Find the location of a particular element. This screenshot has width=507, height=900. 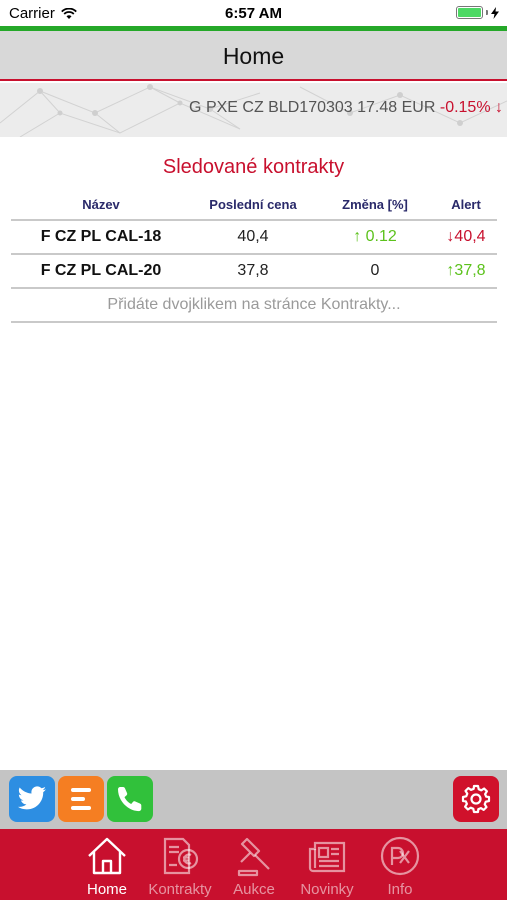

contract-price: 40,4 is located at coordinates (253, 237).